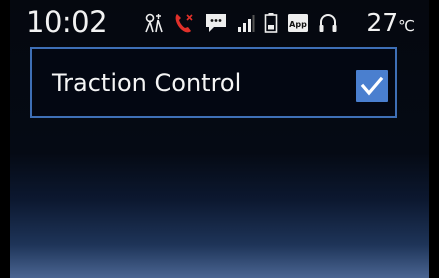 Image resolution: width=439 pixels, height=278 pixels. I want to click on traction-control-checkbox, so click(372, 86).